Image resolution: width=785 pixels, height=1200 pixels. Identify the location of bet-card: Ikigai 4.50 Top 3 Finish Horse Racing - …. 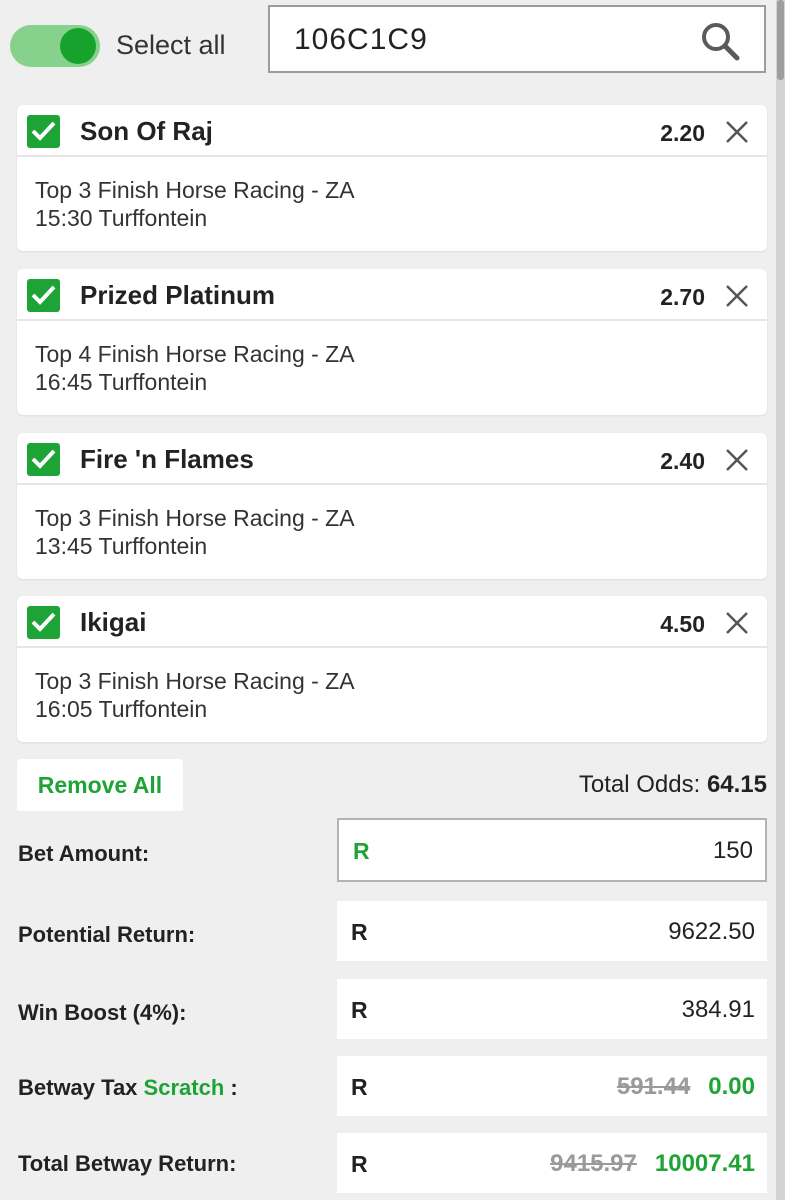
(392, 669).